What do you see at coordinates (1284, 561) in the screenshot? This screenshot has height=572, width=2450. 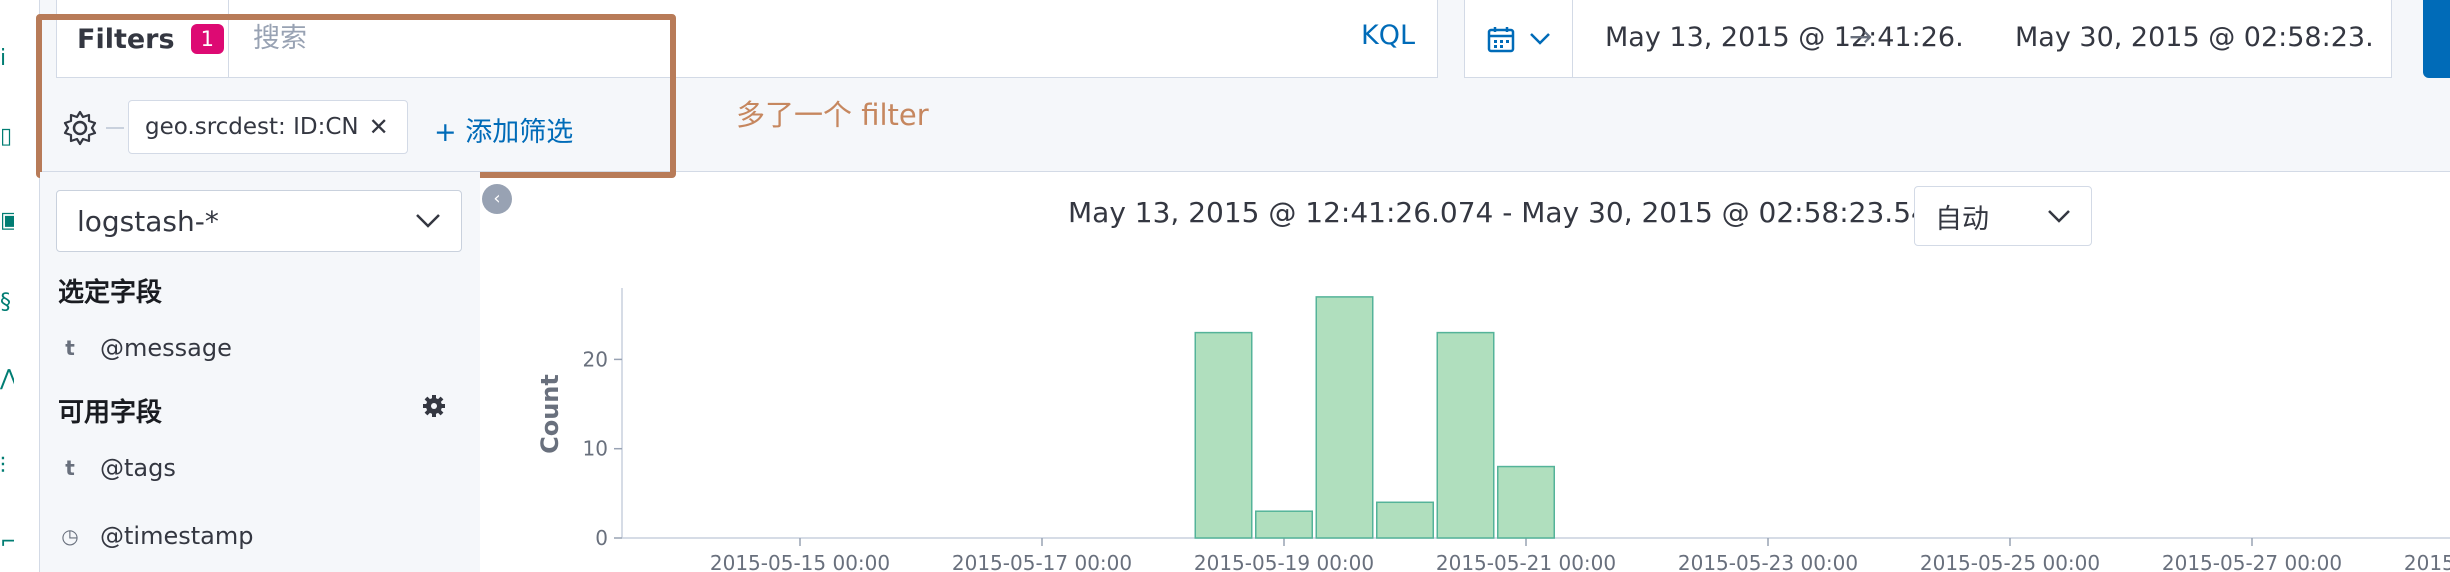 I see `x-tick-label: 2015-05-19 00:00` at bounding box center [1284, 561].